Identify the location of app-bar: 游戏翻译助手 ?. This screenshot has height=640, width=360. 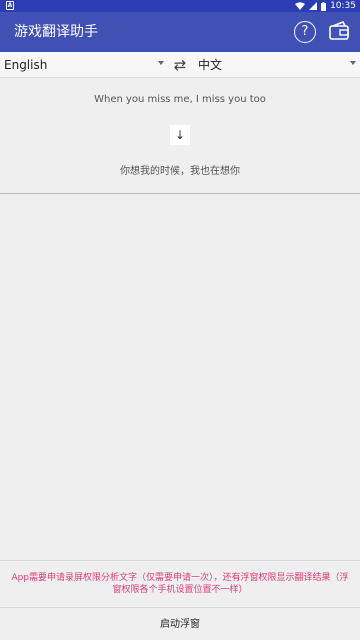
(180, 32).